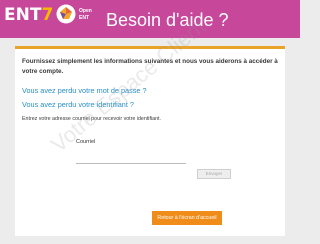 This screenshot has height=244, width=320. Describe the element at coordinates (167, 20) in the screenshot. I see `page-title: Besoin d'aide ?` at that location.